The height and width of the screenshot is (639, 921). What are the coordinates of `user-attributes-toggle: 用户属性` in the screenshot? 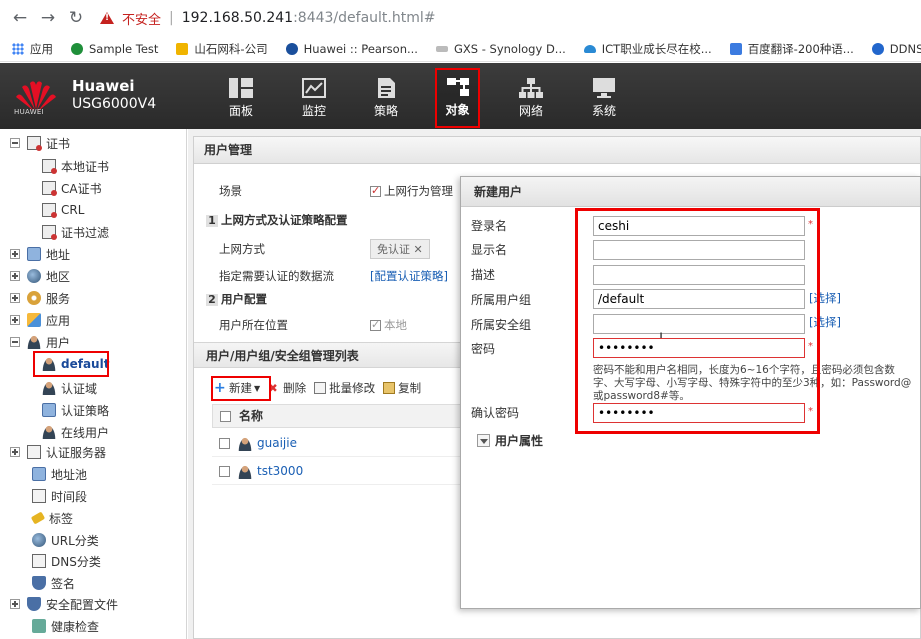 It's located at (510, 440).